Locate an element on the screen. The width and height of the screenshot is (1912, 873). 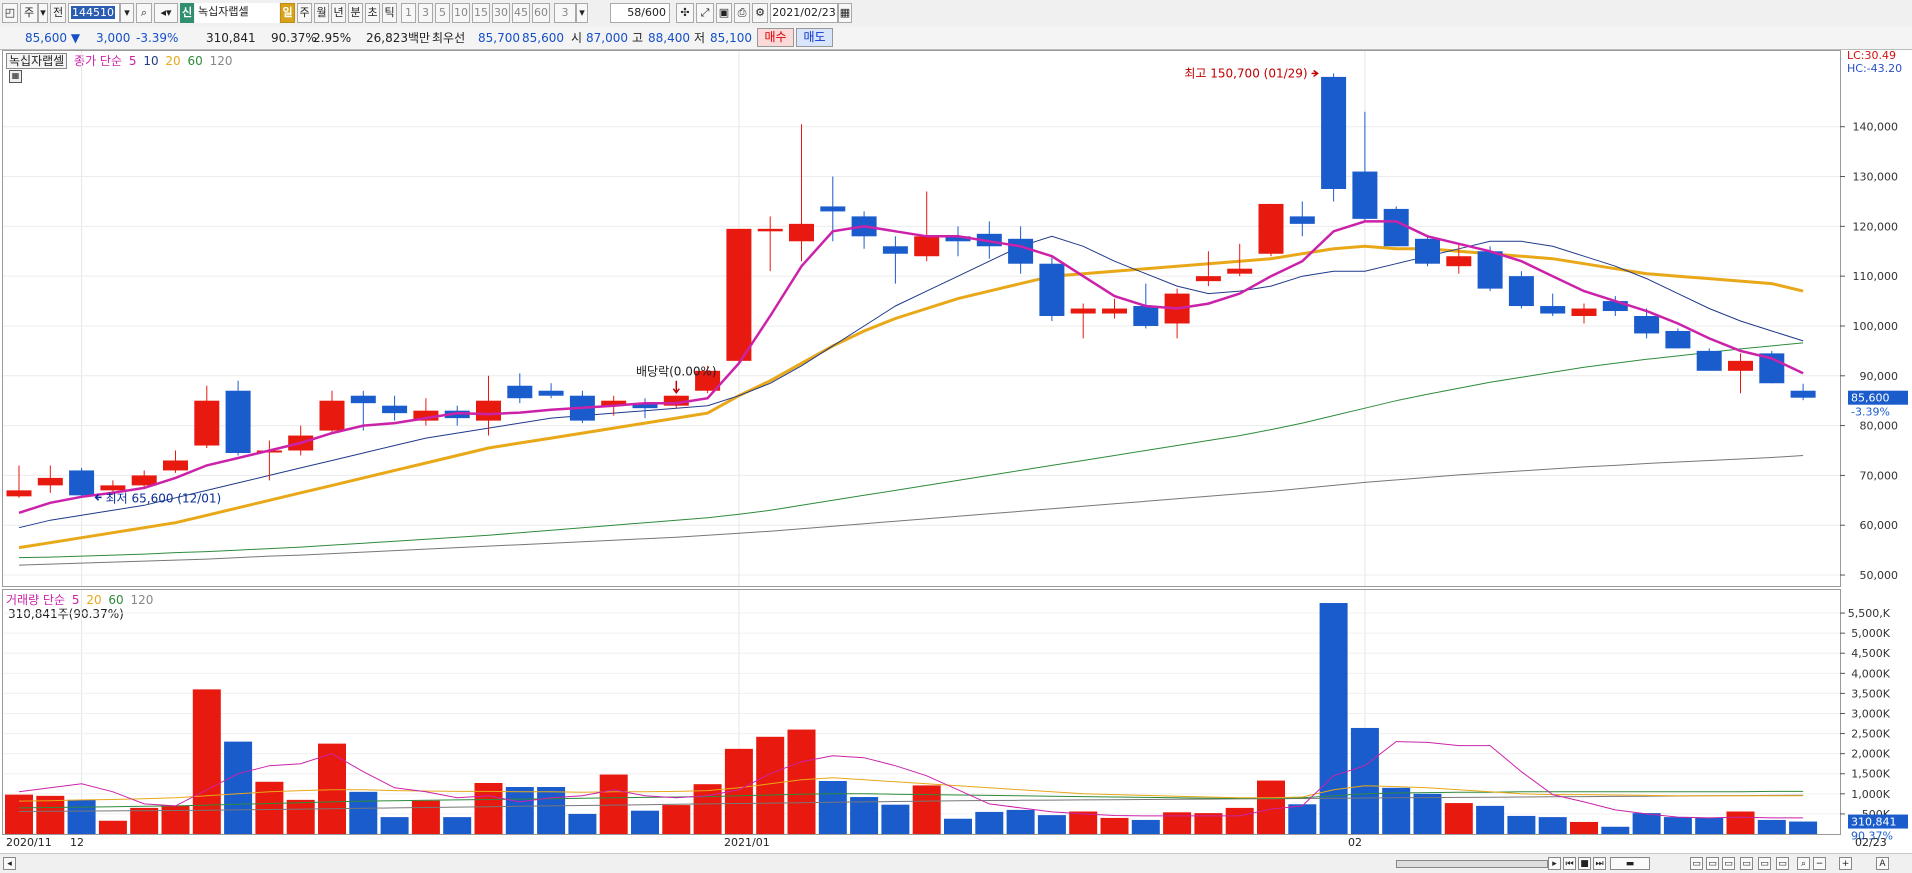
interval-dropdown-icon: ▾ is located at coordinates (582, 13).